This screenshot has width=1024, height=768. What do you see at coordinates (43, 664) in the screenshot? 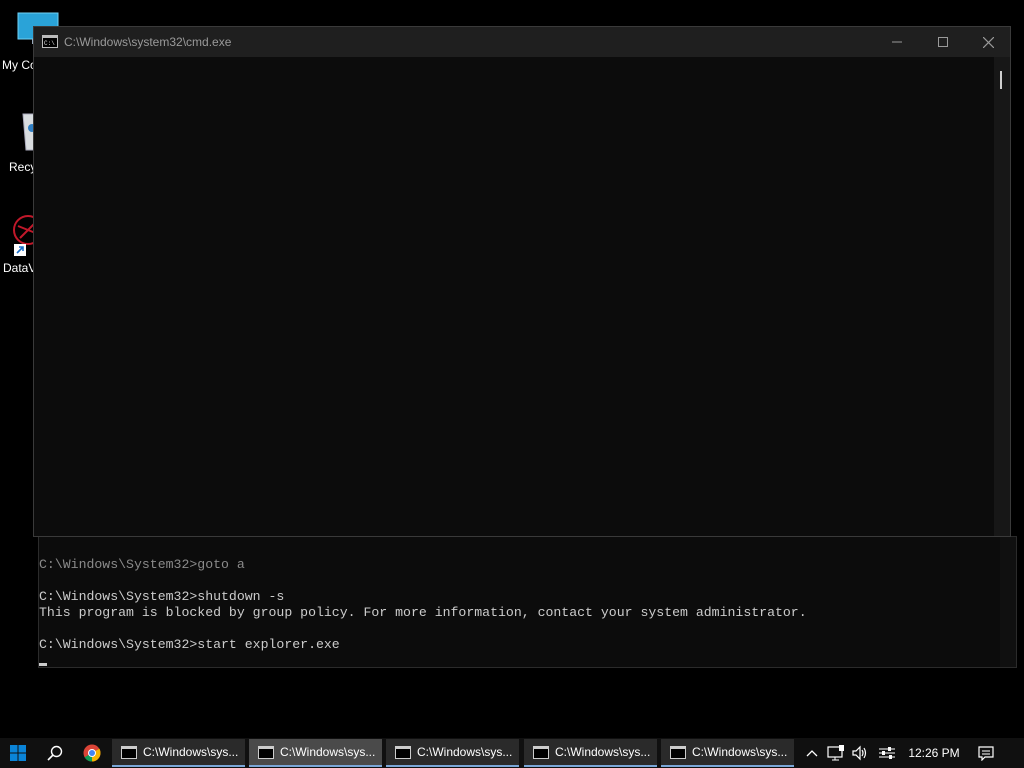
I see `text-cursor` at bounding box center [43, 664].